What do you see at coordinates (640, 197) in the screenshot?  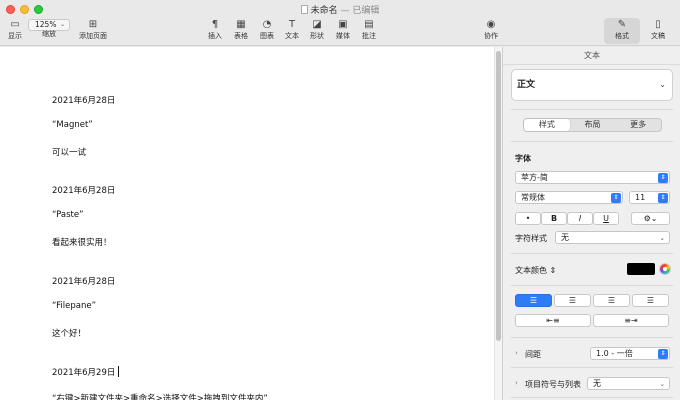 I see `font-size-value: 11` at bounding box center [640, 197].